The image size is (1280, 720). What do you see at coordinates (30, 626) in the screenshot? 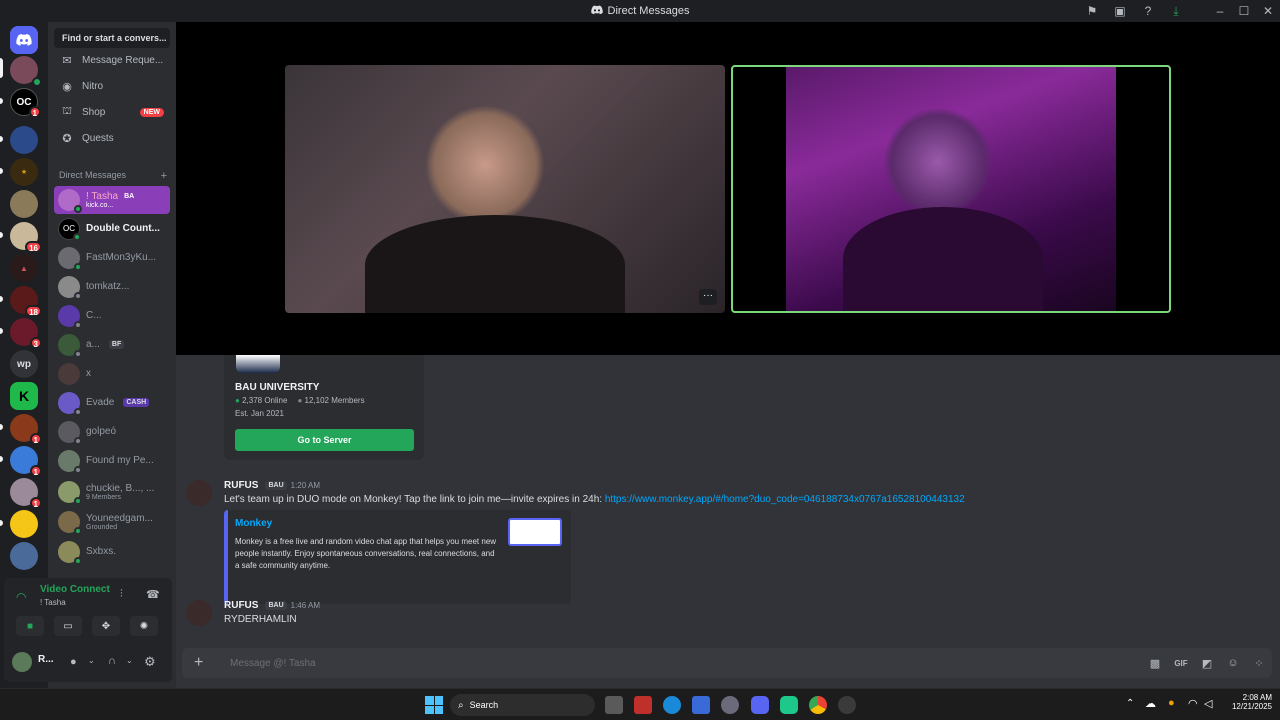
I see `video-button: ■` at bounding box center [30, 626].